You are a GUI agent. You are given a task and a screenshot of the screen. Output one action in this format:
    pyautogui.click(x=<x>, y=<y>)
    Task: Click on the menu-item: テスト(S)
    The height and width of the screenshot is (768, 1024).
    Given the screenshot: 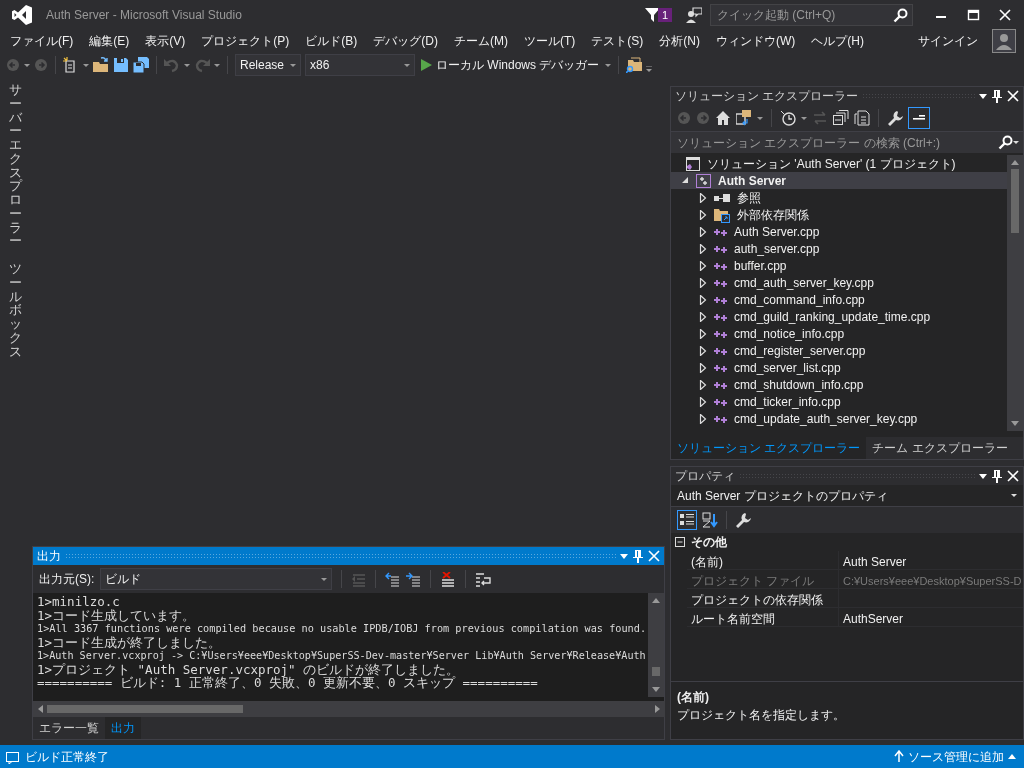 What is the action you would take?
    pyautogui.click(x=617, y=41)
    